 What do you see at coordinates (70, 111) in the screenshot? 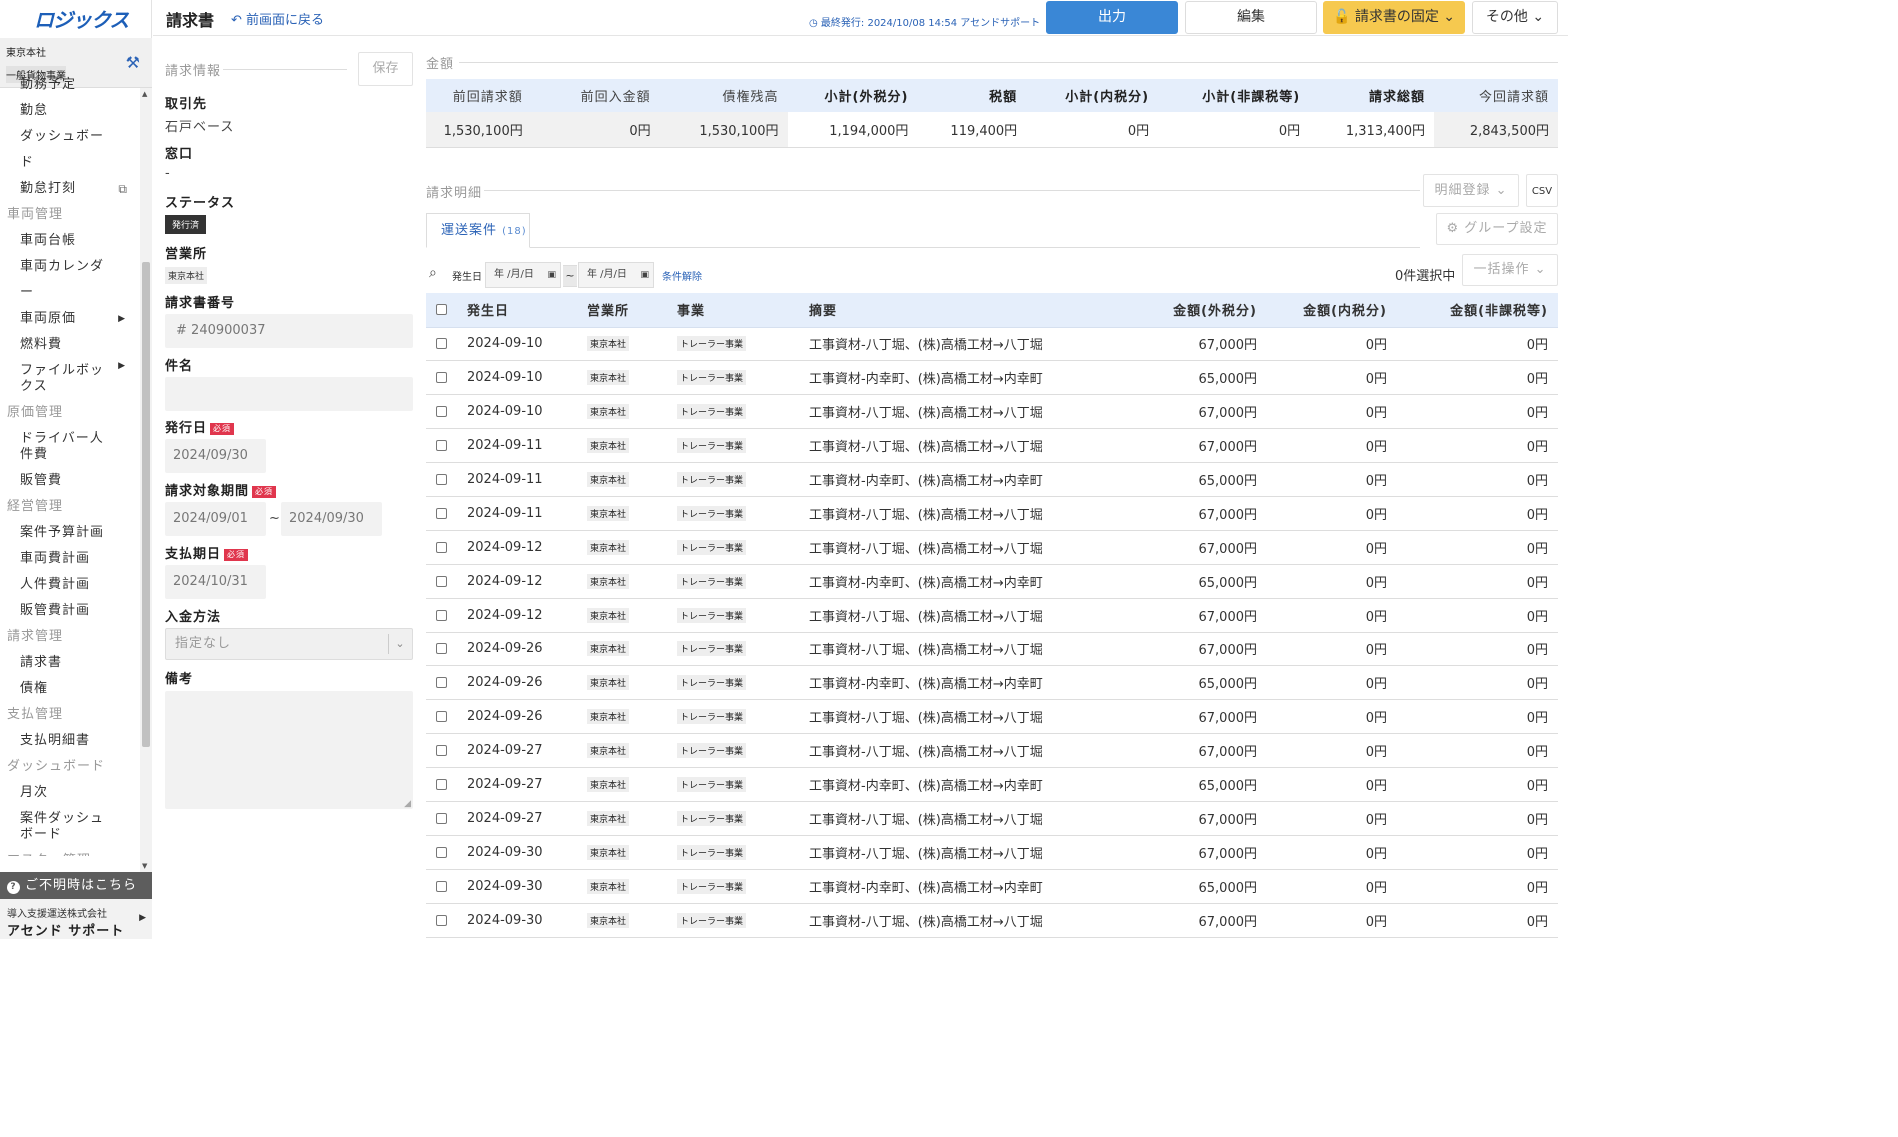
I see `sidebar-item-1: 勤怠` at bounding box center [70, 111].